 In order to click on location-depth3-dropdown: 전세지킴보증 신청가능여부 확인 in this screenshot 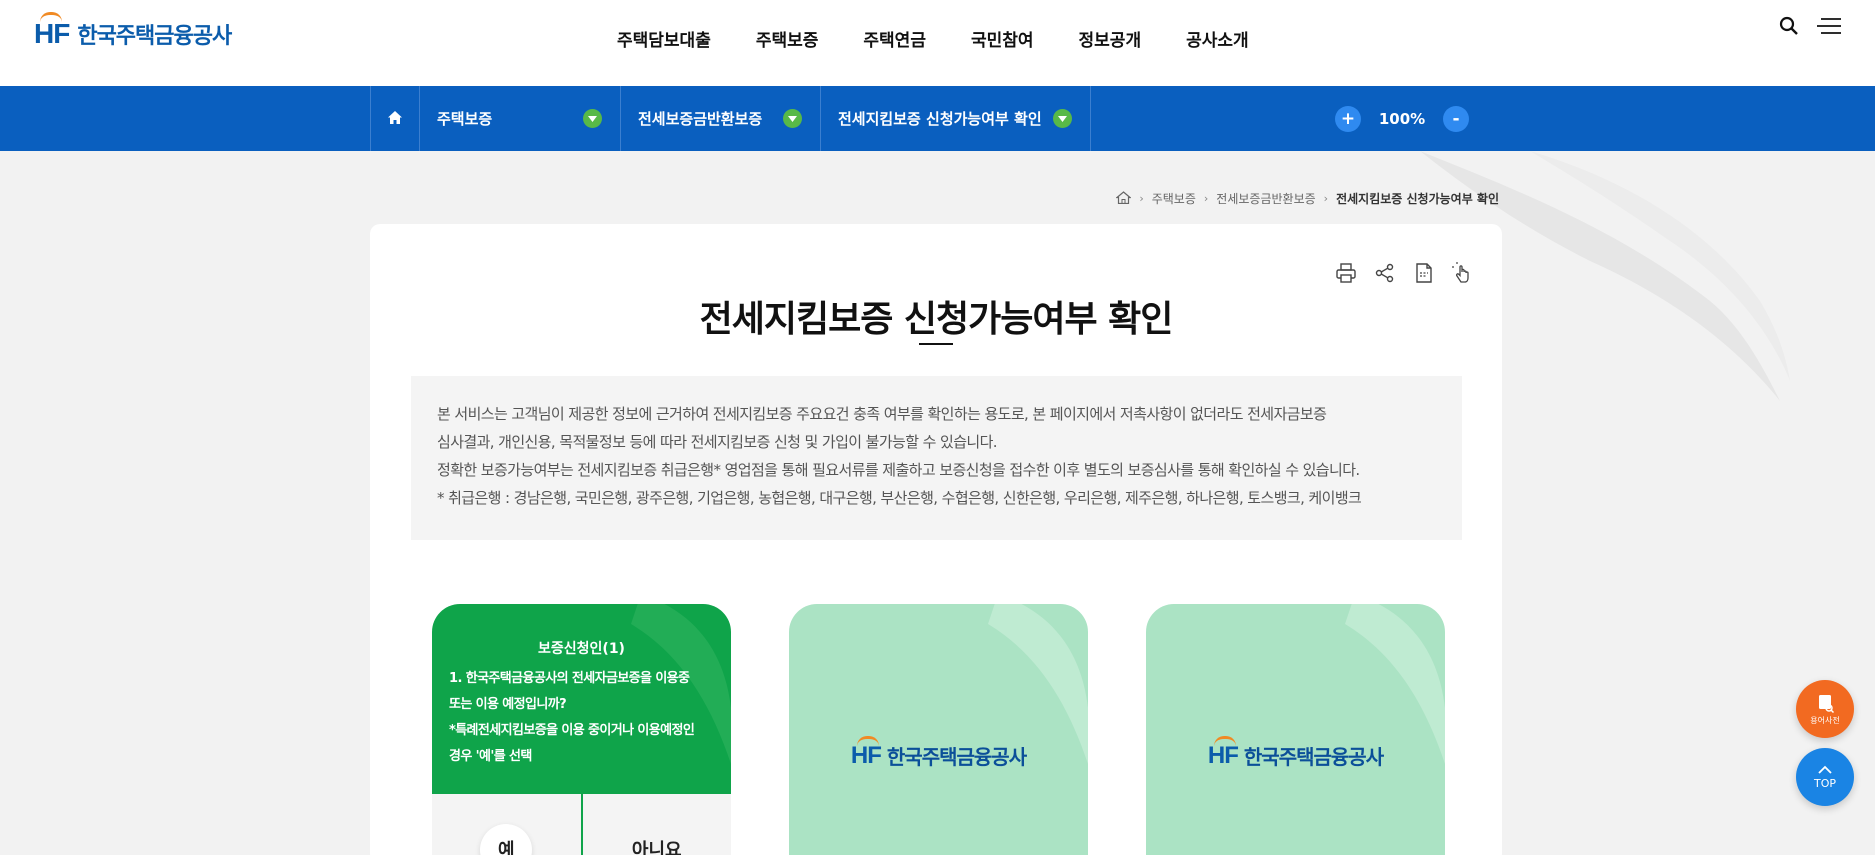, I will do `click(956, 118)`.